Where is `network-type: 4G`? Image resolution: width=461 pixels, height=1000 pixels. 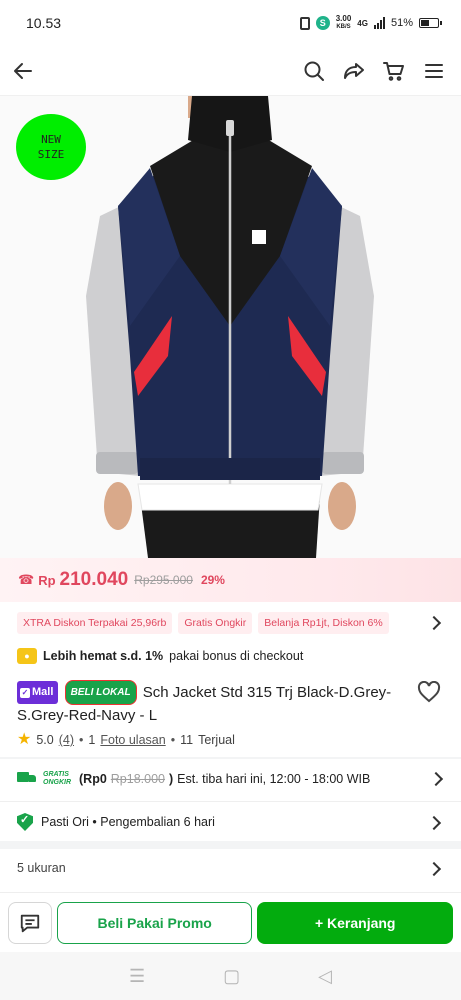 network-type: 4G is located at coordinates (362, 23).